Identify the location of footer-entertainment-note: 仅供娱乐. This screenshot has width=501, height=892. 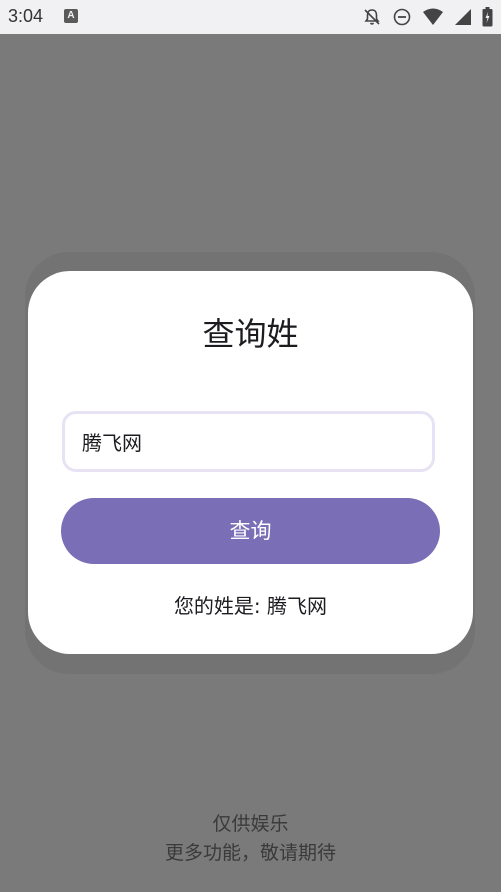
(250, 824).